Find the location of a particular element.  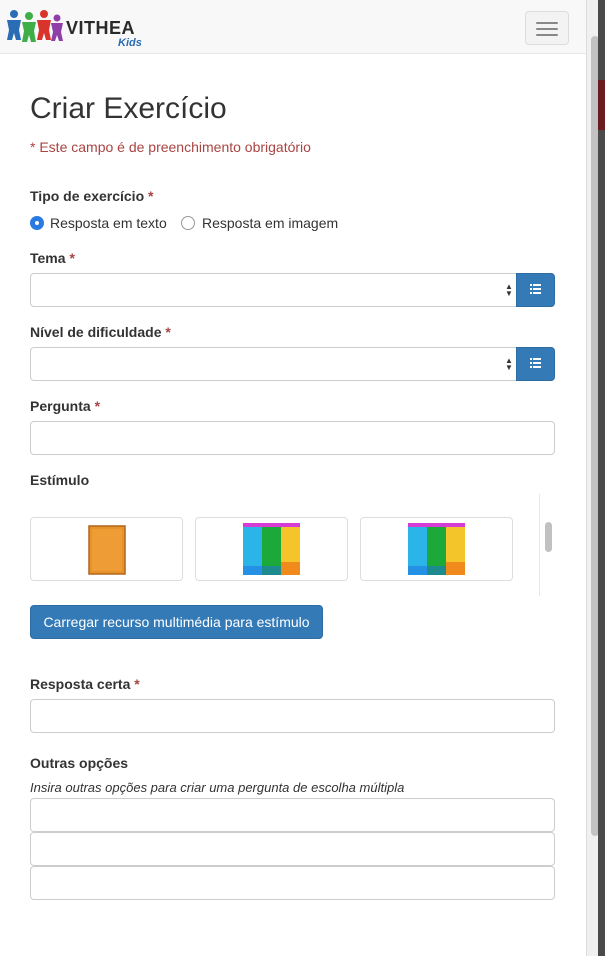

theme-list-button is located at coordinates (535, 290).